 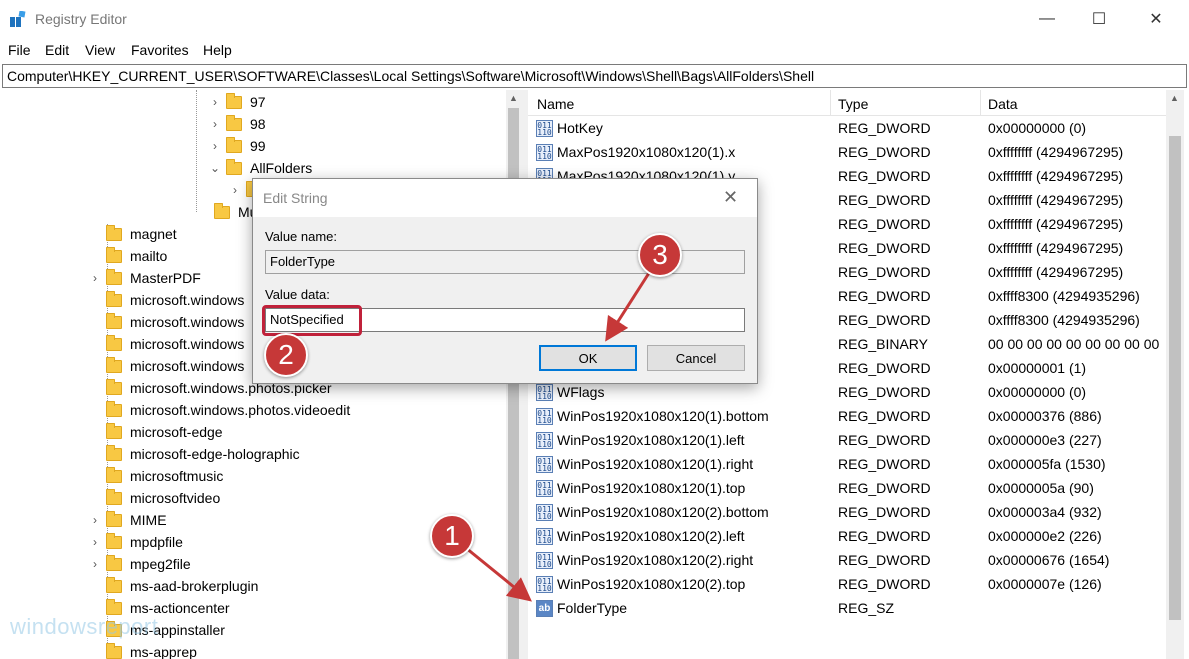 I want to click on list-row: 011 110 WFlags REG_DWORD 0x00000000 (0), so click(x=848, y=393).